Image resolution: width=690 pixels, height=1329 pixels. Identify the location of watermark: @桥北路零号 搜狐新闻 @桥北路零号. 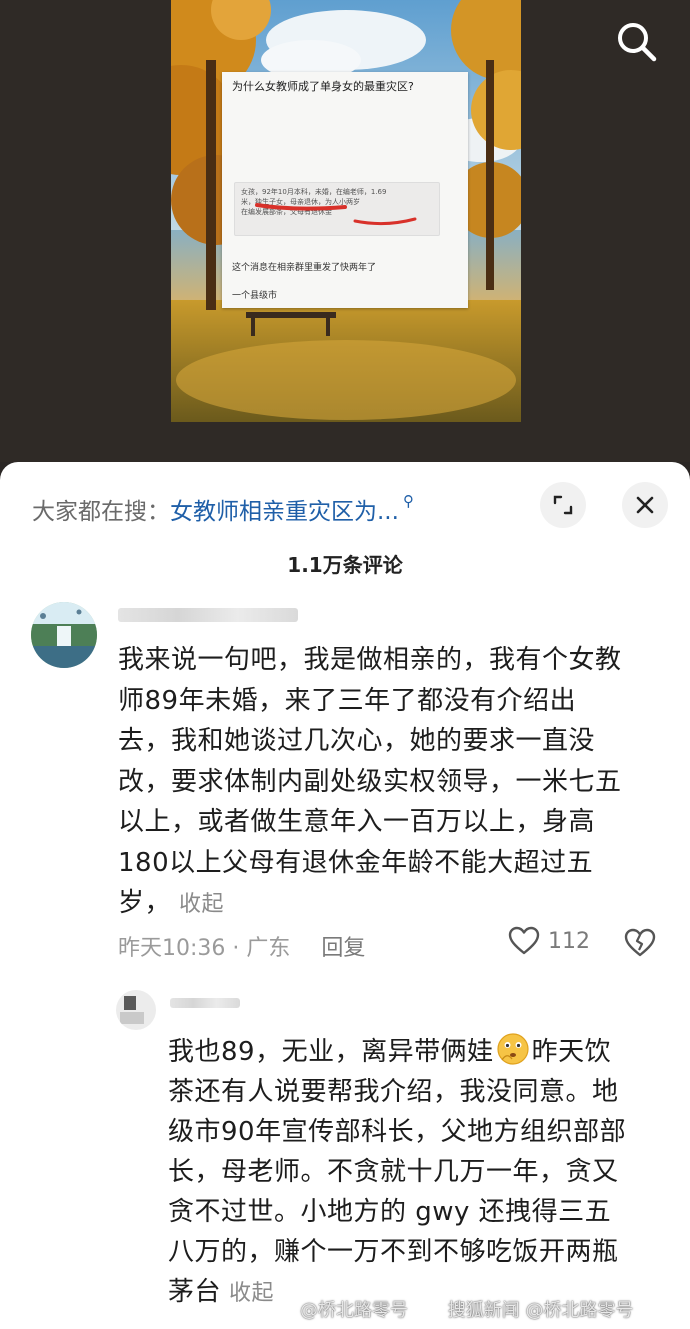
(495, 1311).